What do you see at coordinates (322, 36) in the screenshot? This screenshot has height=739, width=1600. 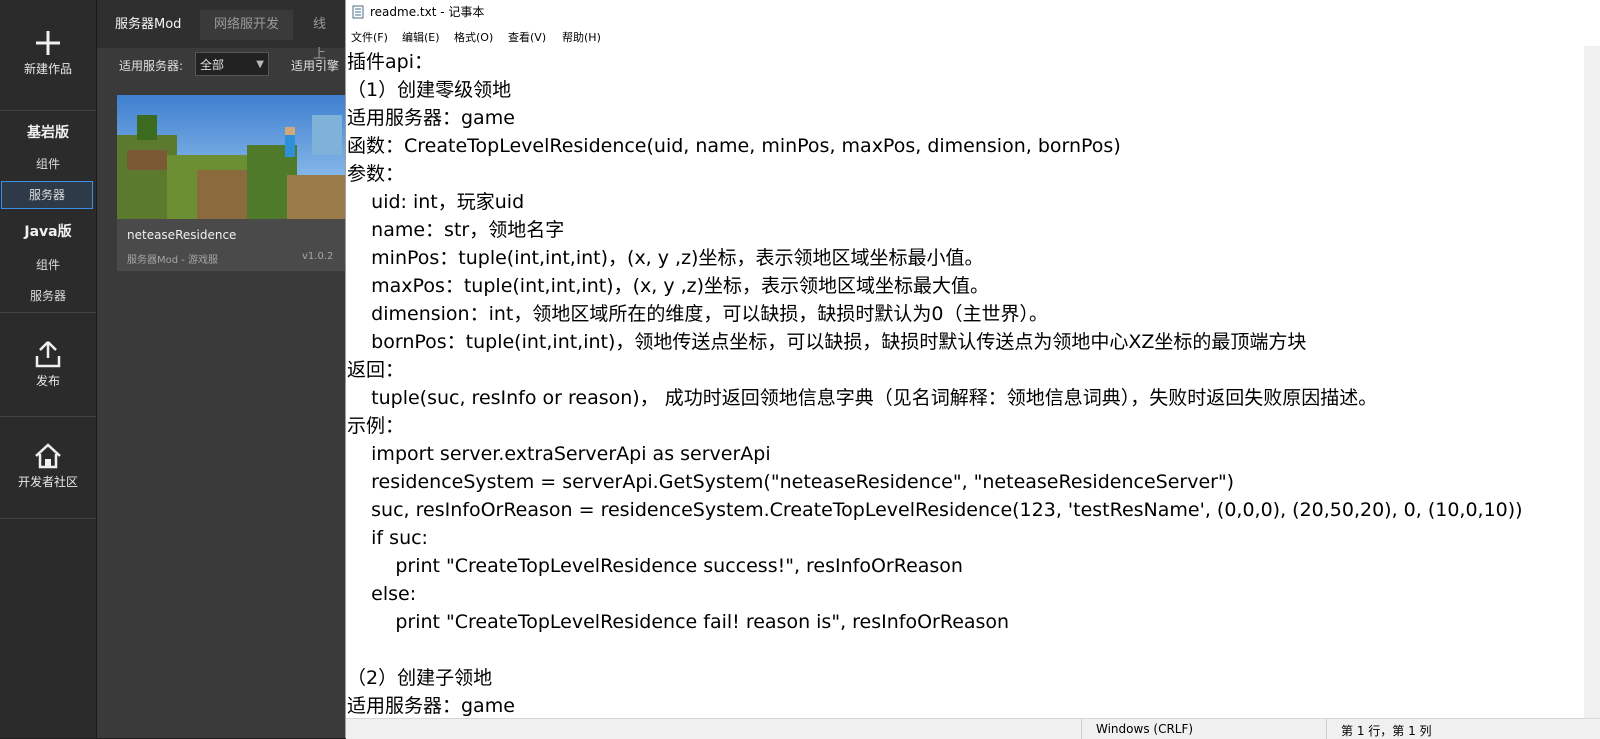 I see `tab-online: 线上` at bounding box center [322, 36].